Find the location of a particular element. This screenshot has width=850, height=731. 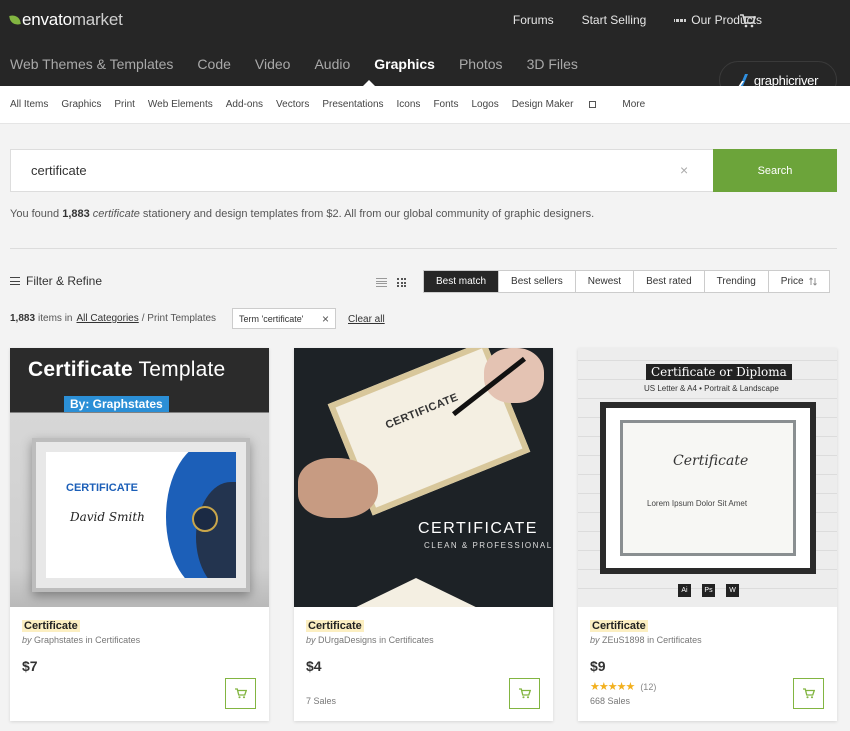

subnav-add-ons: Add-ons is located at coordinates (244, 104).